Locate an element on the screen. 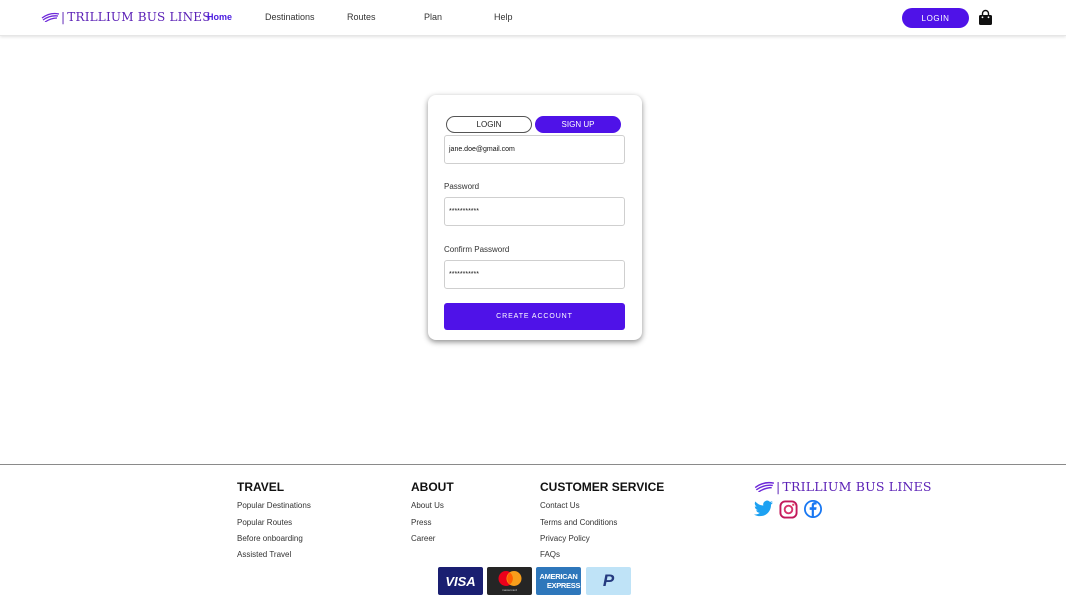 Image resolution: width=1066 pixels, height=604 pixels. nav-help: Help is located at coordinates (503, 17).